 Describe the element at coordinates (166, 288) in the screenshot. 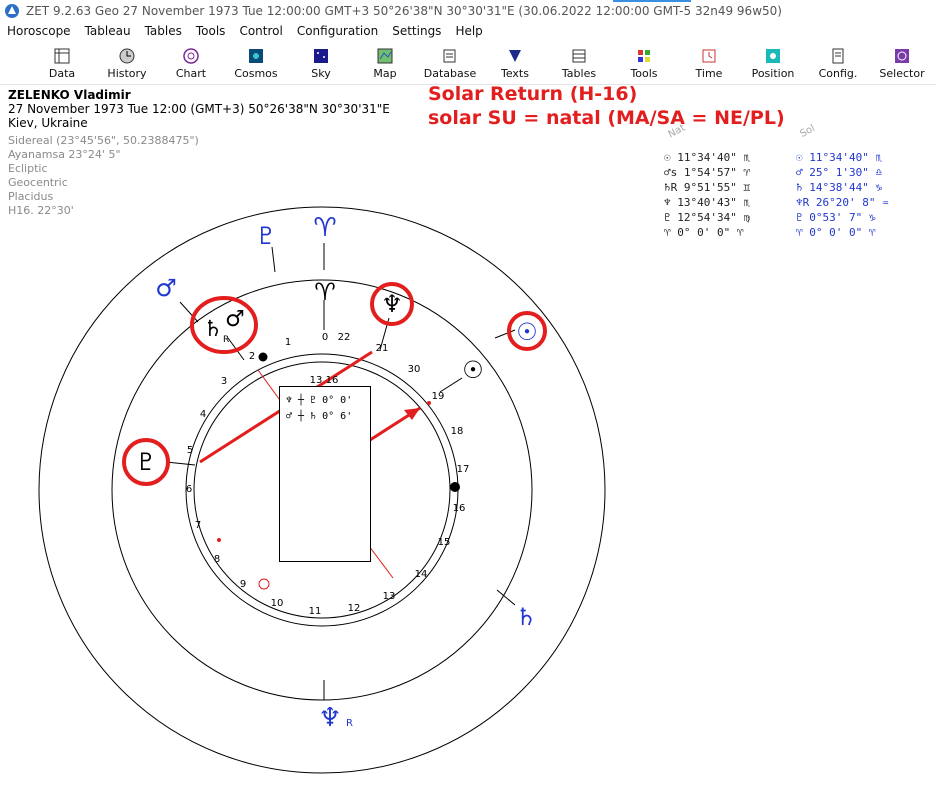

I see `solar-mars-glyph: ♂` at that location.